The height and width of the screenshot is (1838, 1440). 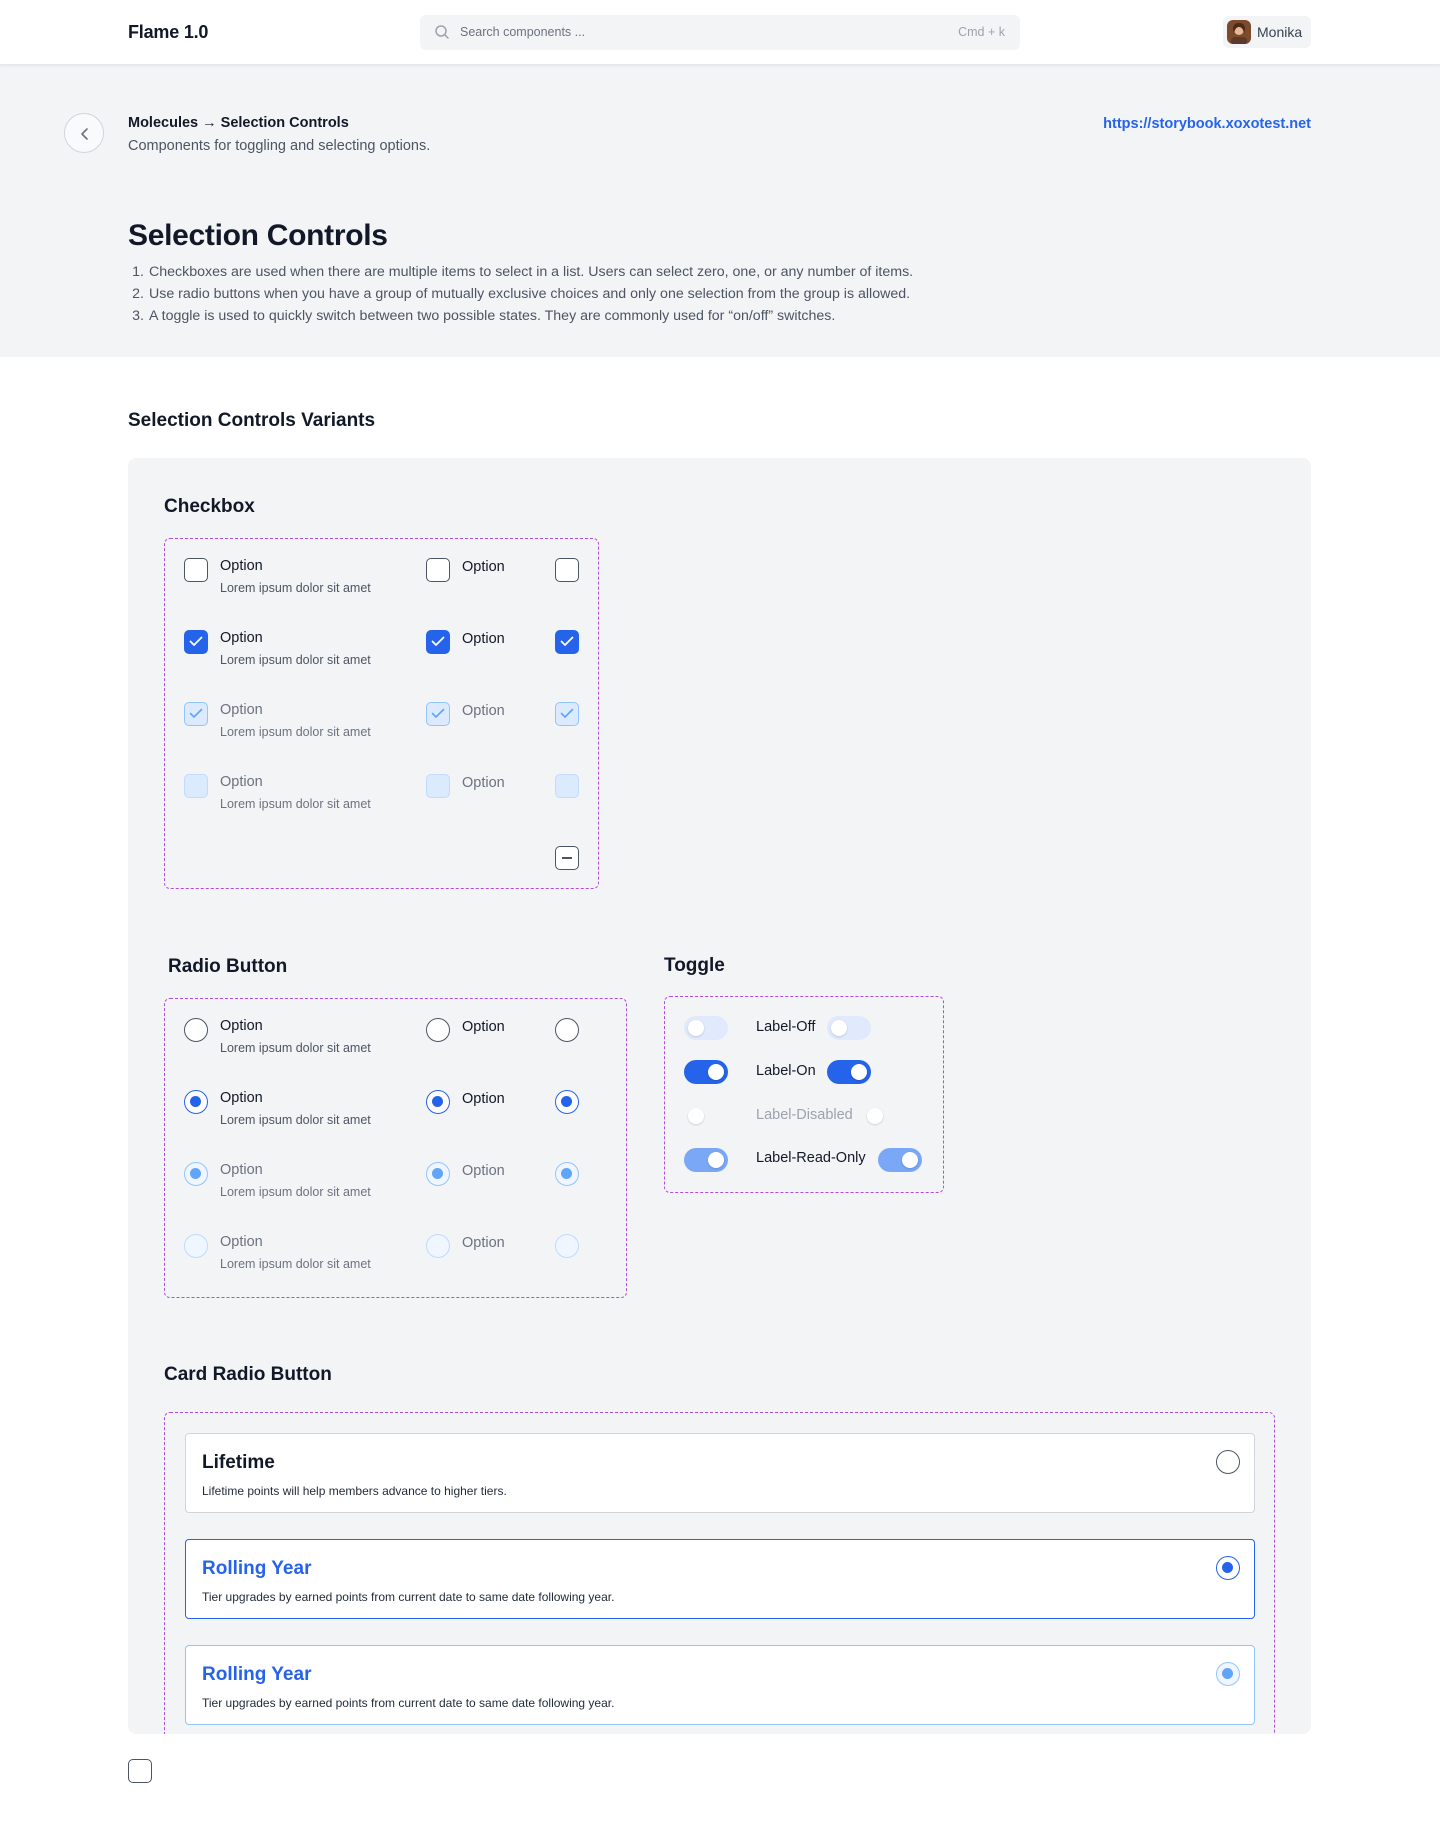 I want to click on breadcrumb: Molecules → Selection Controls, so click(x=238, y=123).